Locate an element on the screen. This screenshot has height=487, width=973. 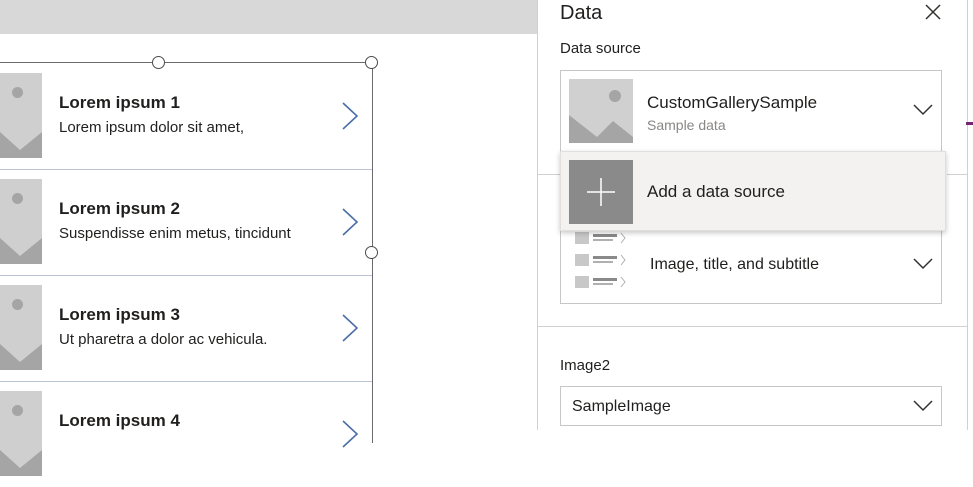
row-title: Lorem ipsum 2 is located at coordinates (119, 208).